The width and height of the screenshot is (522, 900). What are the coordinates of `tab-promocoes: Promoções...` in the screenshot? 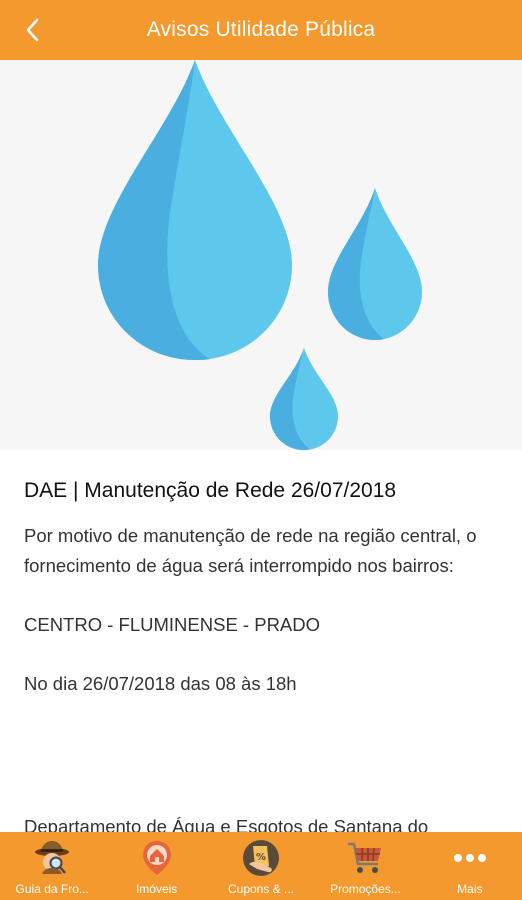 It's located at (365, 866).